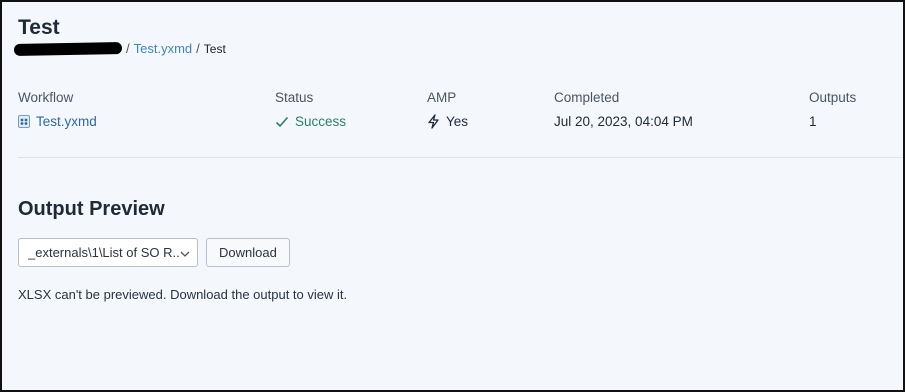 The height and width of the screenshot is (392, 905). I want to click on breadcrumb: / Test.yxmd / Test, so click(119, 48).